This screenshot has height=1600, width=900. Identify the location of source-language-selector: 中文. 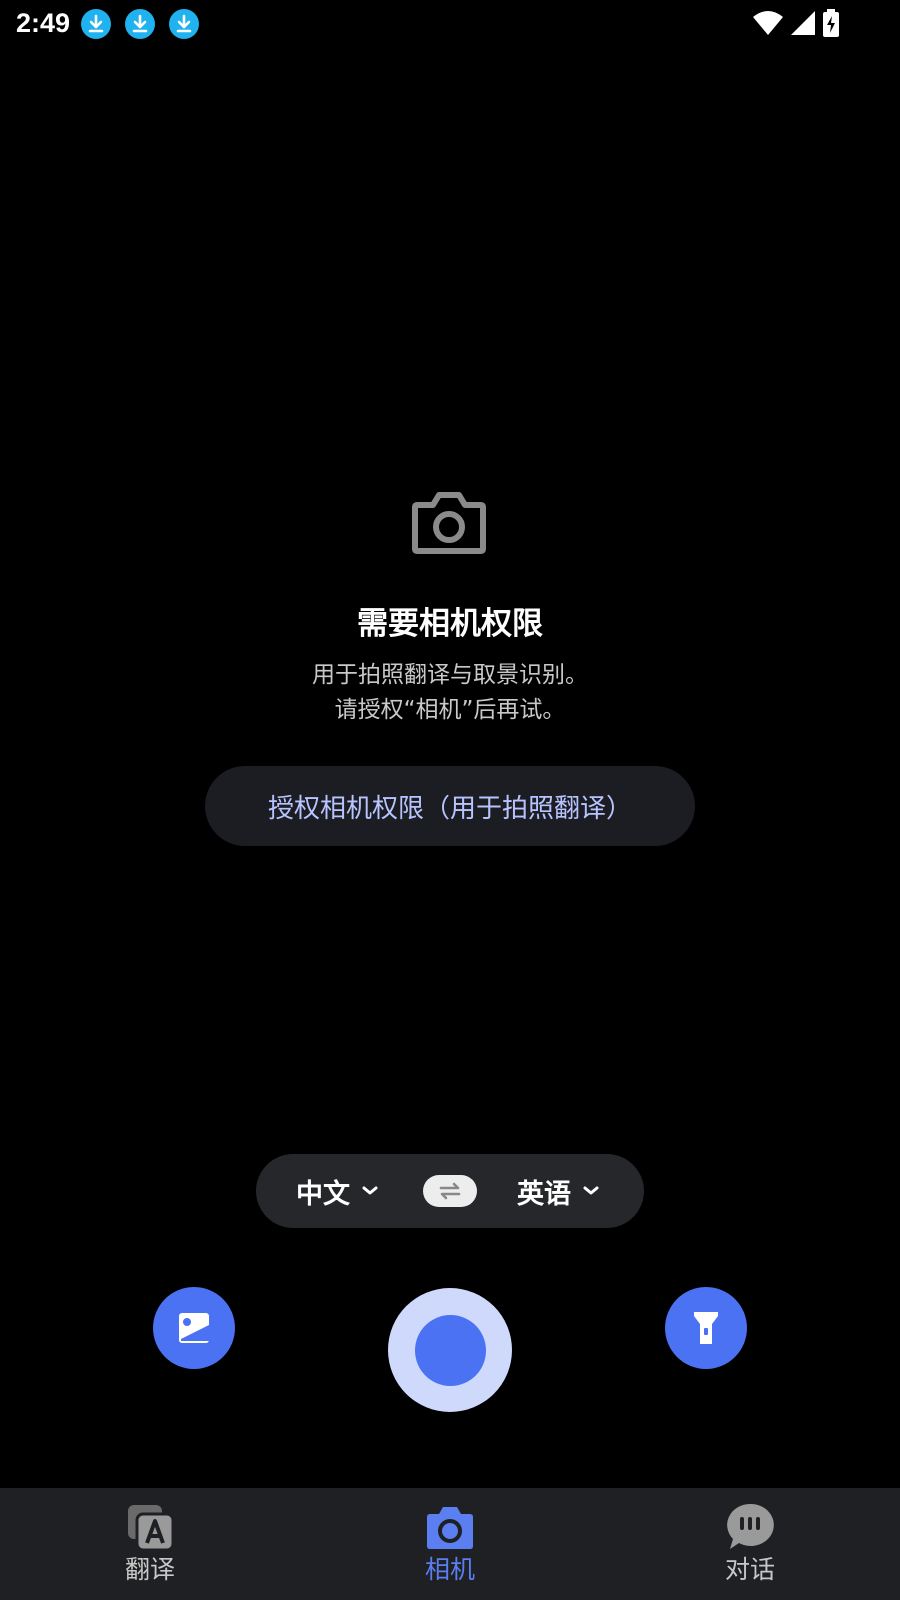
(337, 1191).